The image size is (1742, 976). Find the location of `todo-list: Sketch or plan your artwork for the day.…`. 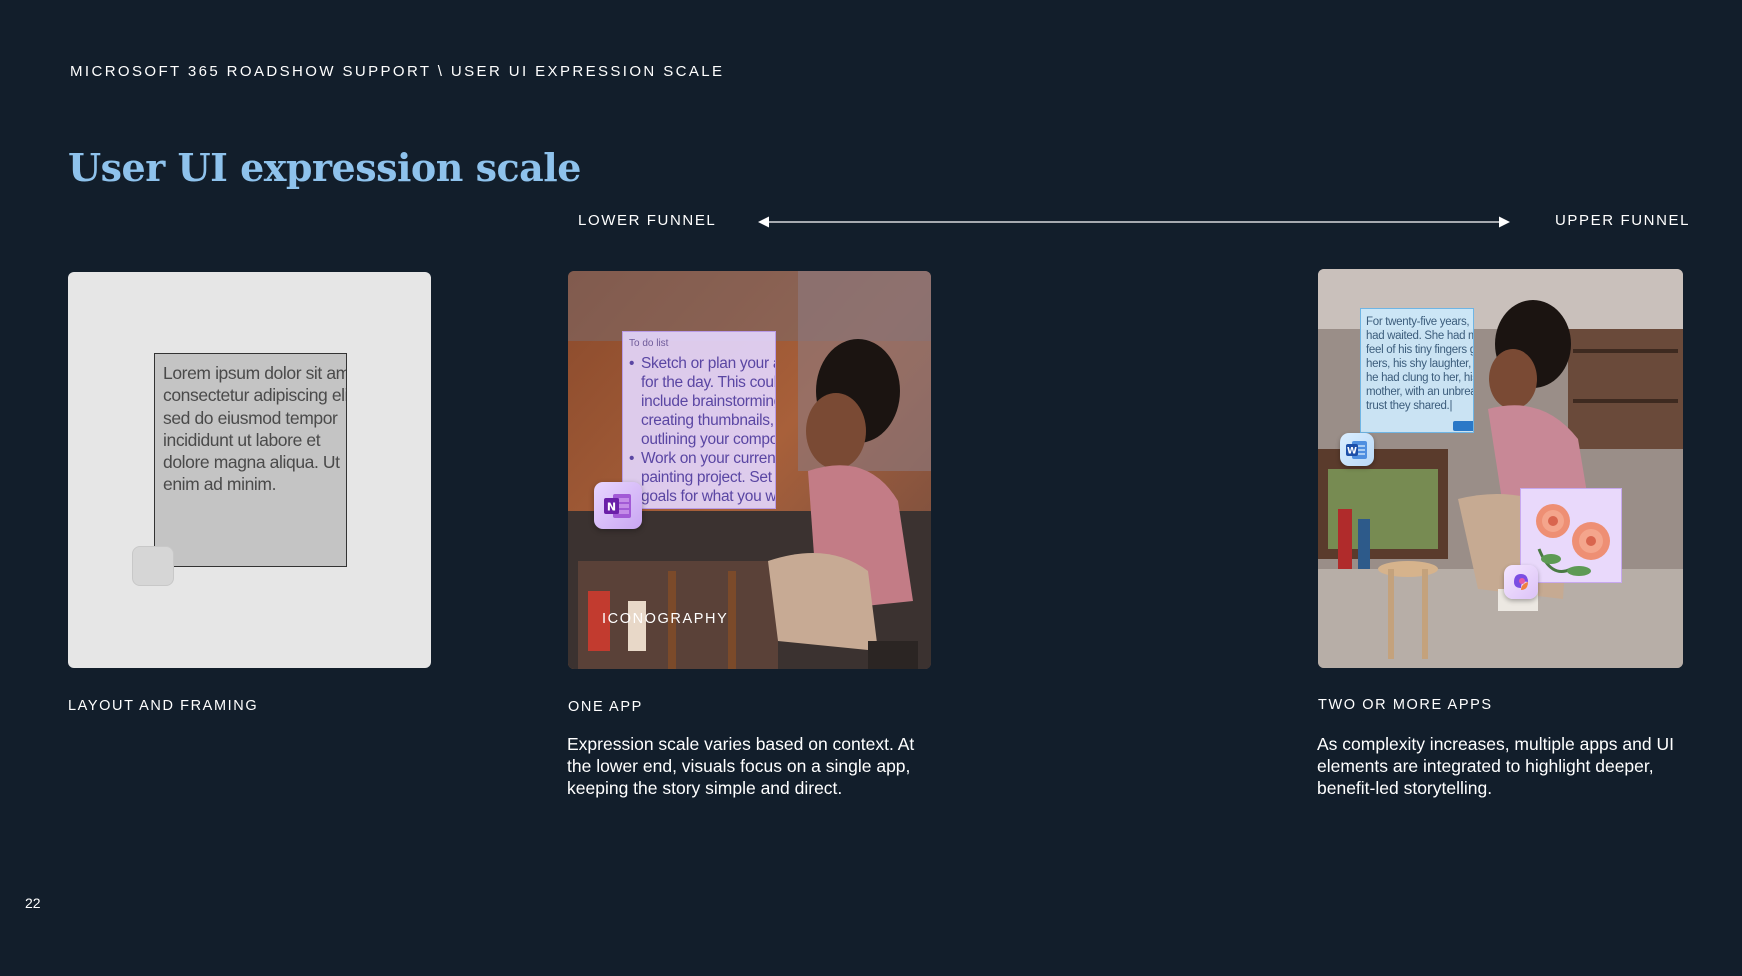

todo-list: Sketch or plan your artwork for the day.… is located at coordinates (702, 431).